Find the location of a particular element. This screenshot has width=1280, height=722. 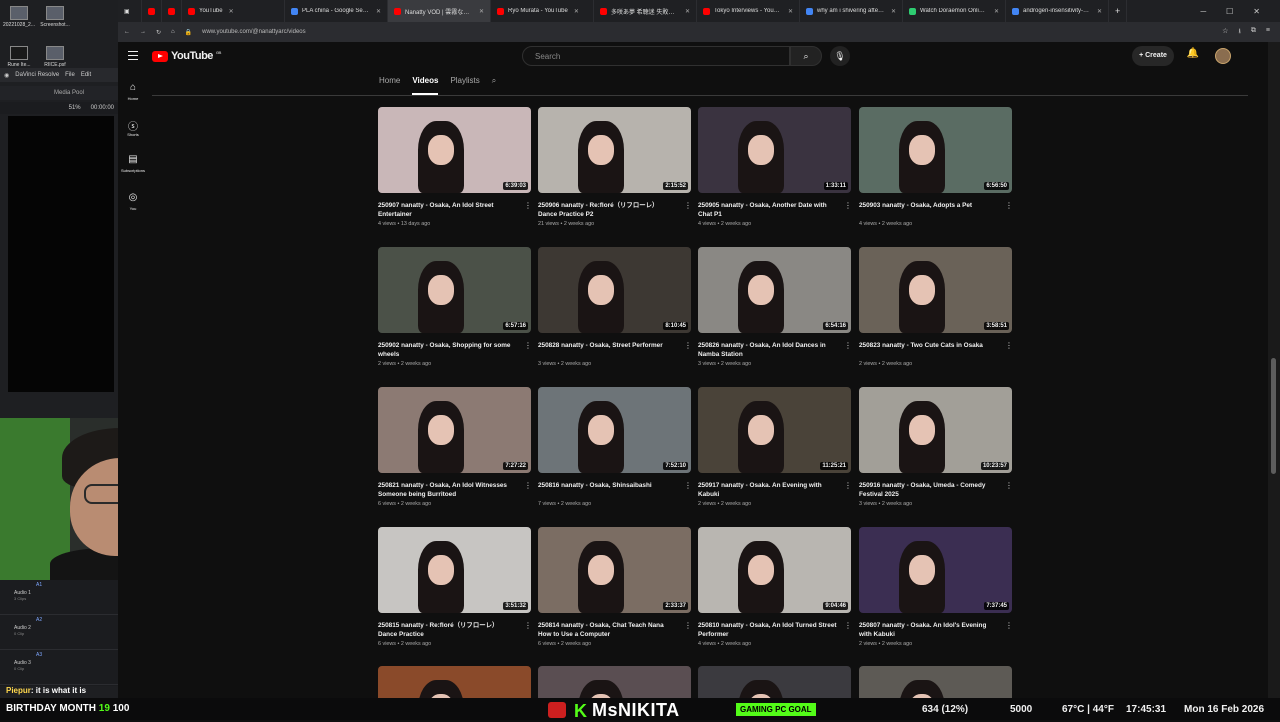

browser-tab: Ryo Murata - YouTube ✕ is located at coordinates (542, 11).